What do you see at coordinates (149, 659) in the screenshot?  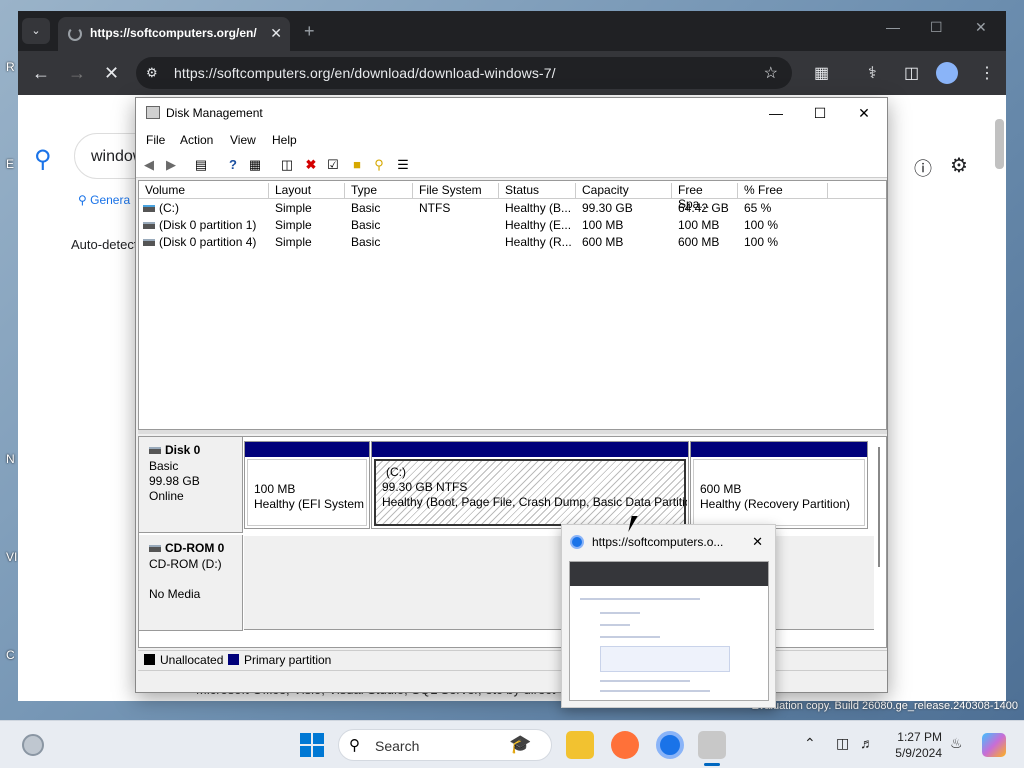 I see `unallocated-swatch` at bounding box center [149, 659].